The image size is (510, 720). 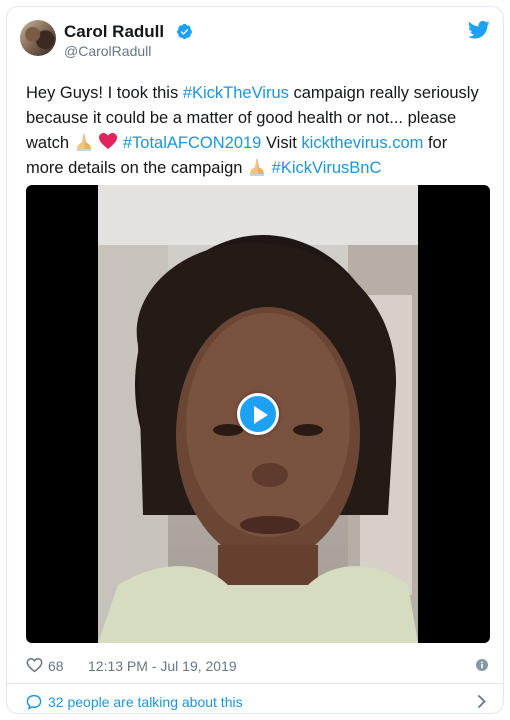 I want to click on play-icon, so click(x=261, y=415).